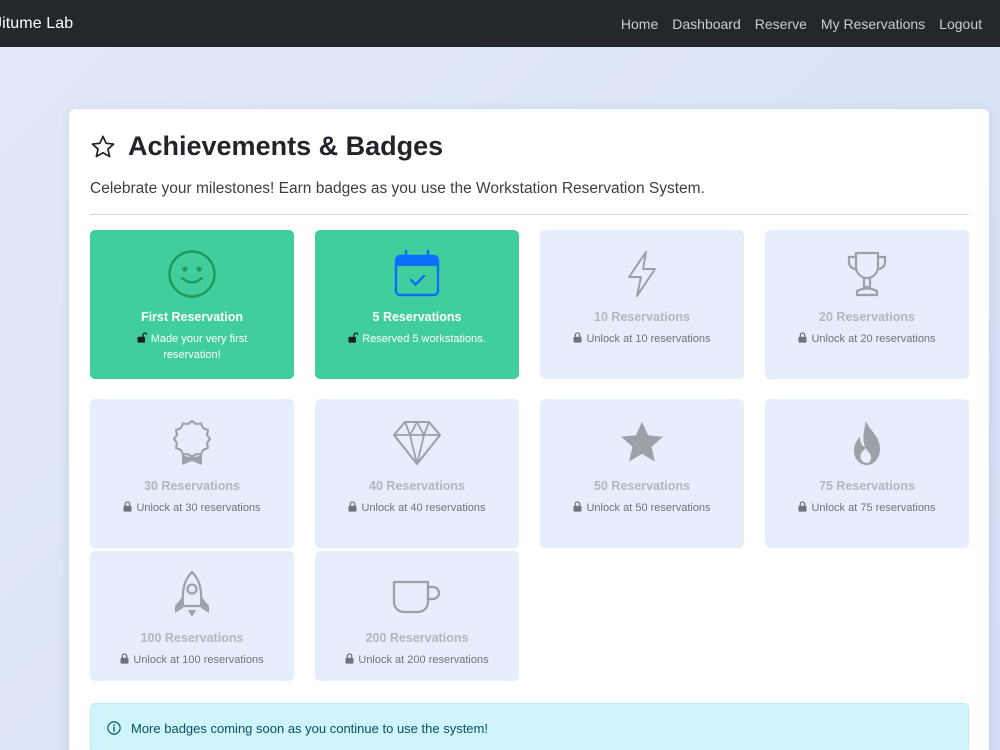  What do you see at coordinates (873, 24) in the screenshot?
I see `nav-my-reservations: My Reservations` at bounding box center [873, 24].